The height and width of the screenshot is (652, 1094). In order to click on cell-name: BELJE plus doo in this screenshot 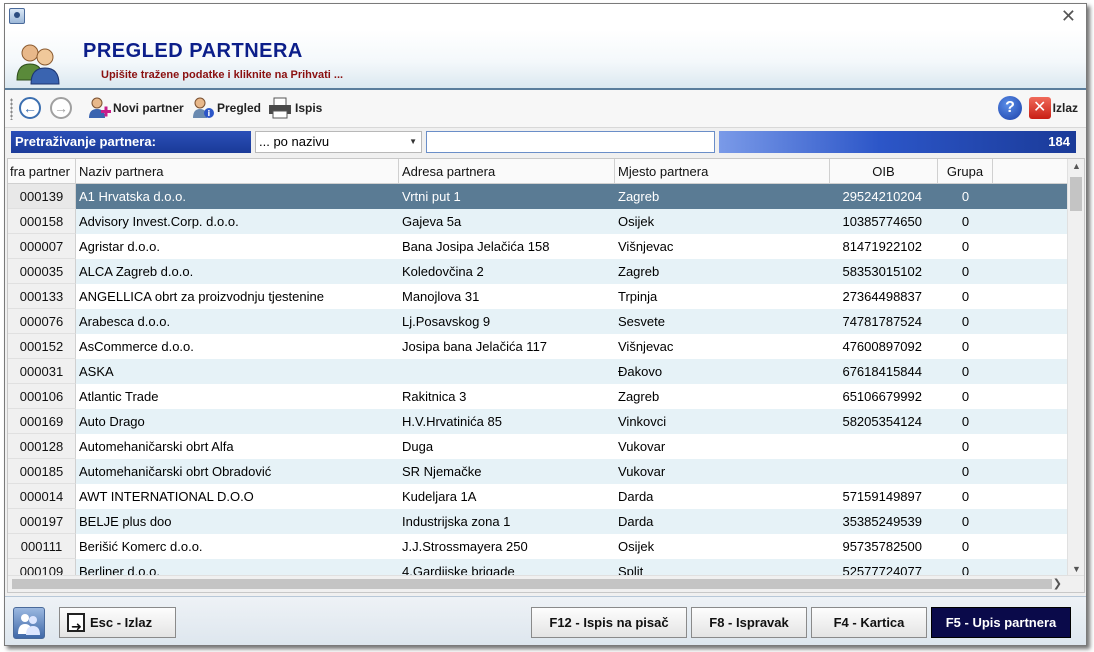, I will do `click(125, 521)`.